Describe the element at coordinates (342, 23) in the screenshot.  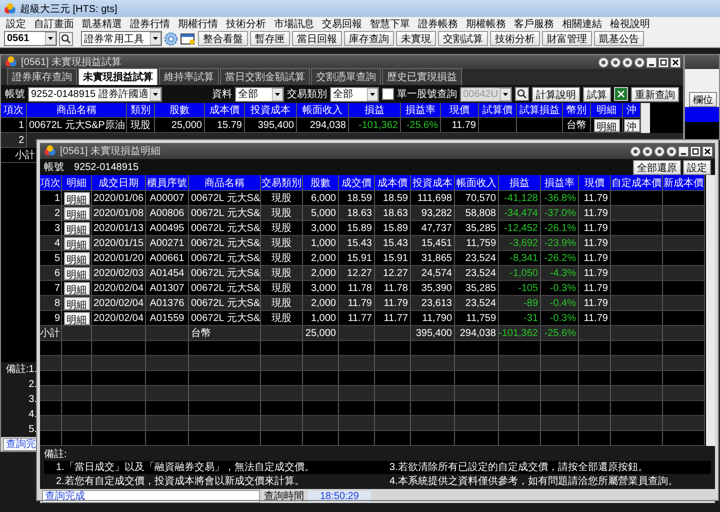
I see `menu-item: 交易回報` at that location.